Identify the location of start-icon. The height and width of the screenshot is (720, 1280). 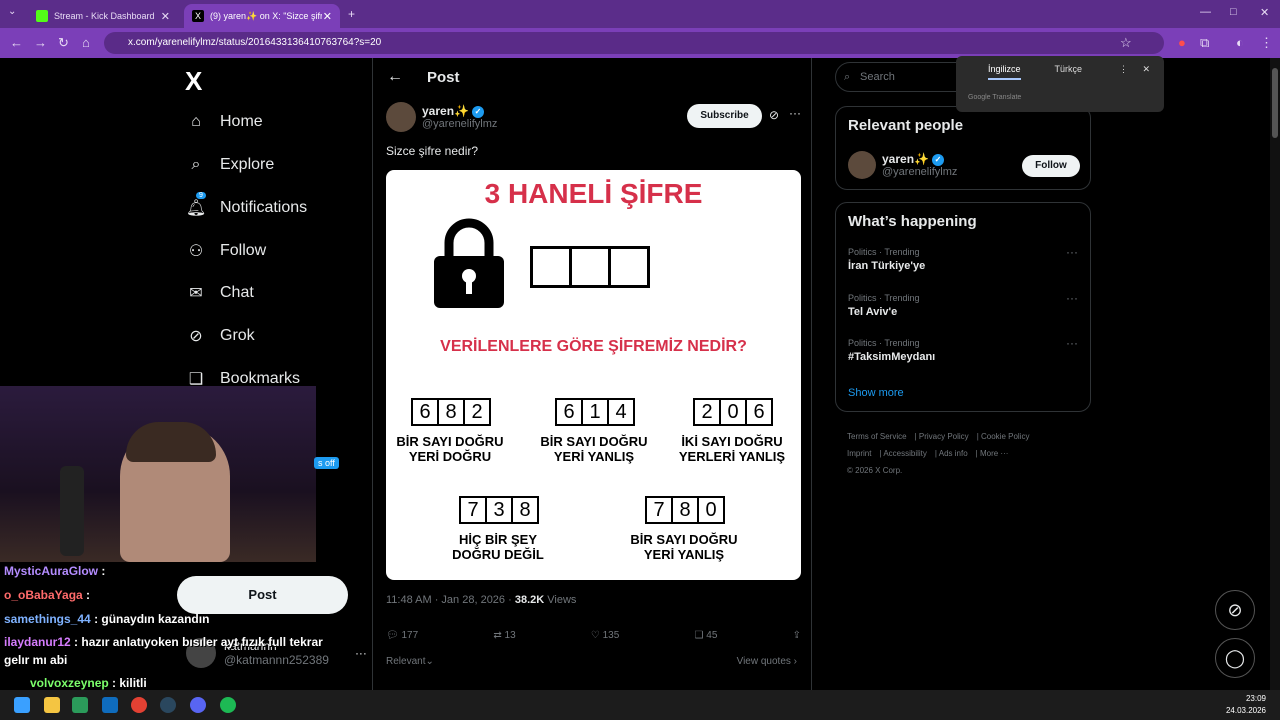
(22, 705).